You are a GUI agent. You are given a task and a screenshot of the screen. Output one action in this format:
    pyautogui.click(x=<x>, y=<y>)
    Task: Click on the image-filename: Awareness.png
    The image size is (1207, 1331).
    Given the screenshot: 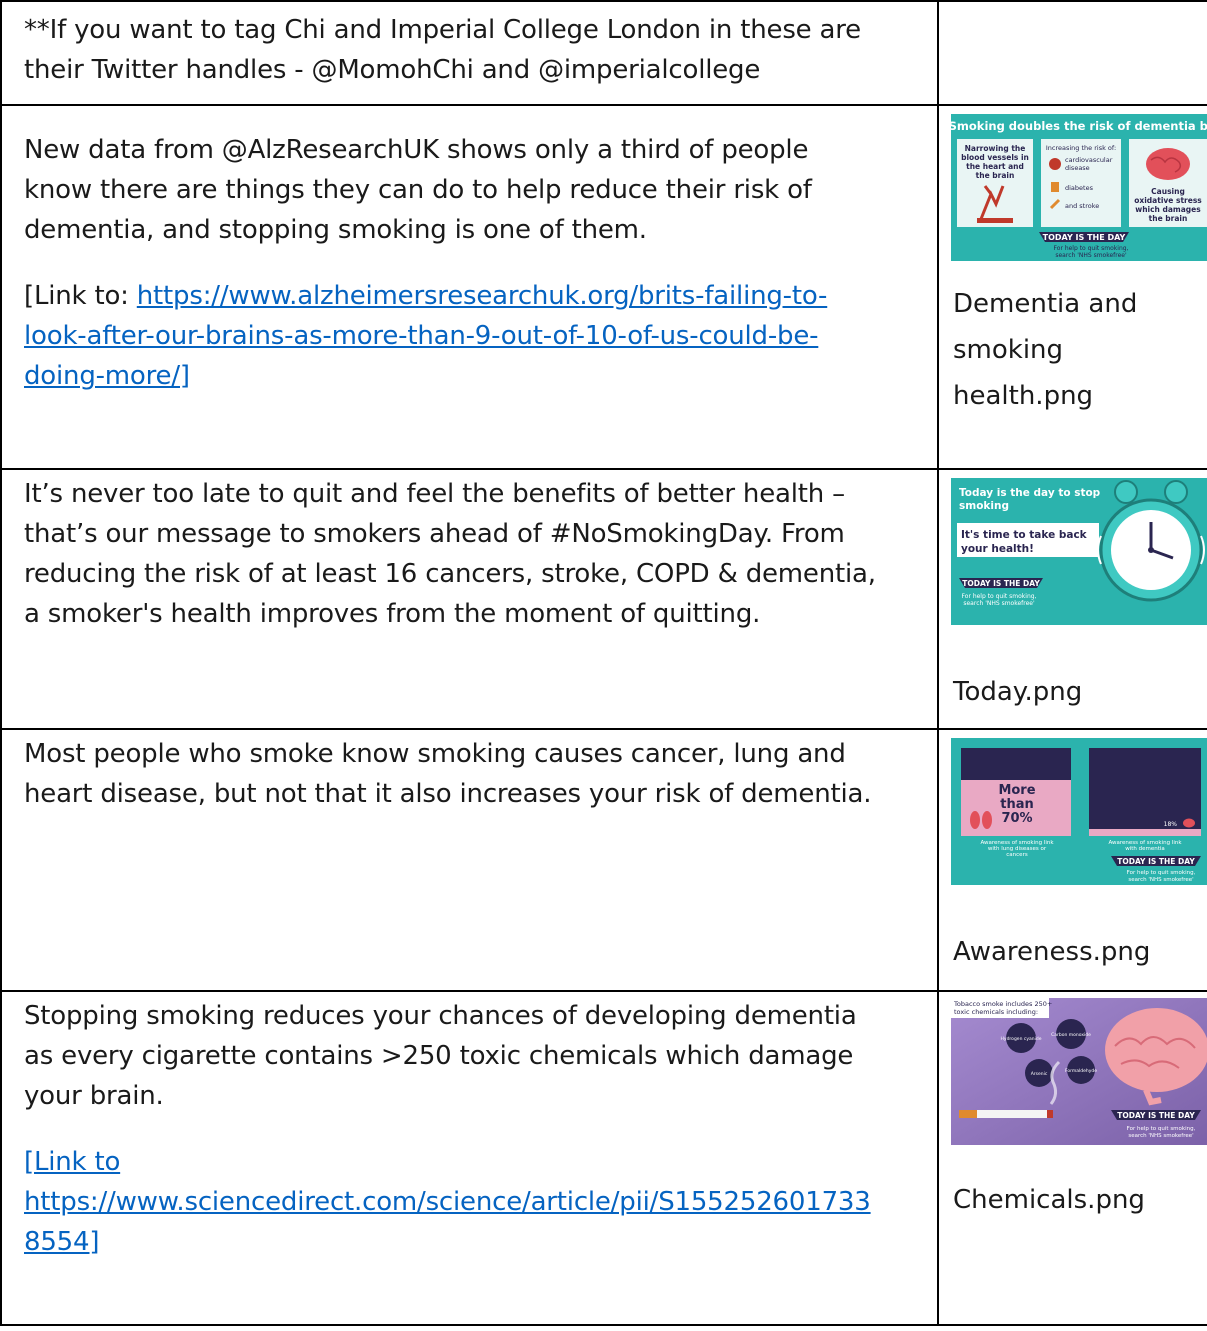 What is the action you would take?
    pyautogui.click(x=1052, y=952)
    